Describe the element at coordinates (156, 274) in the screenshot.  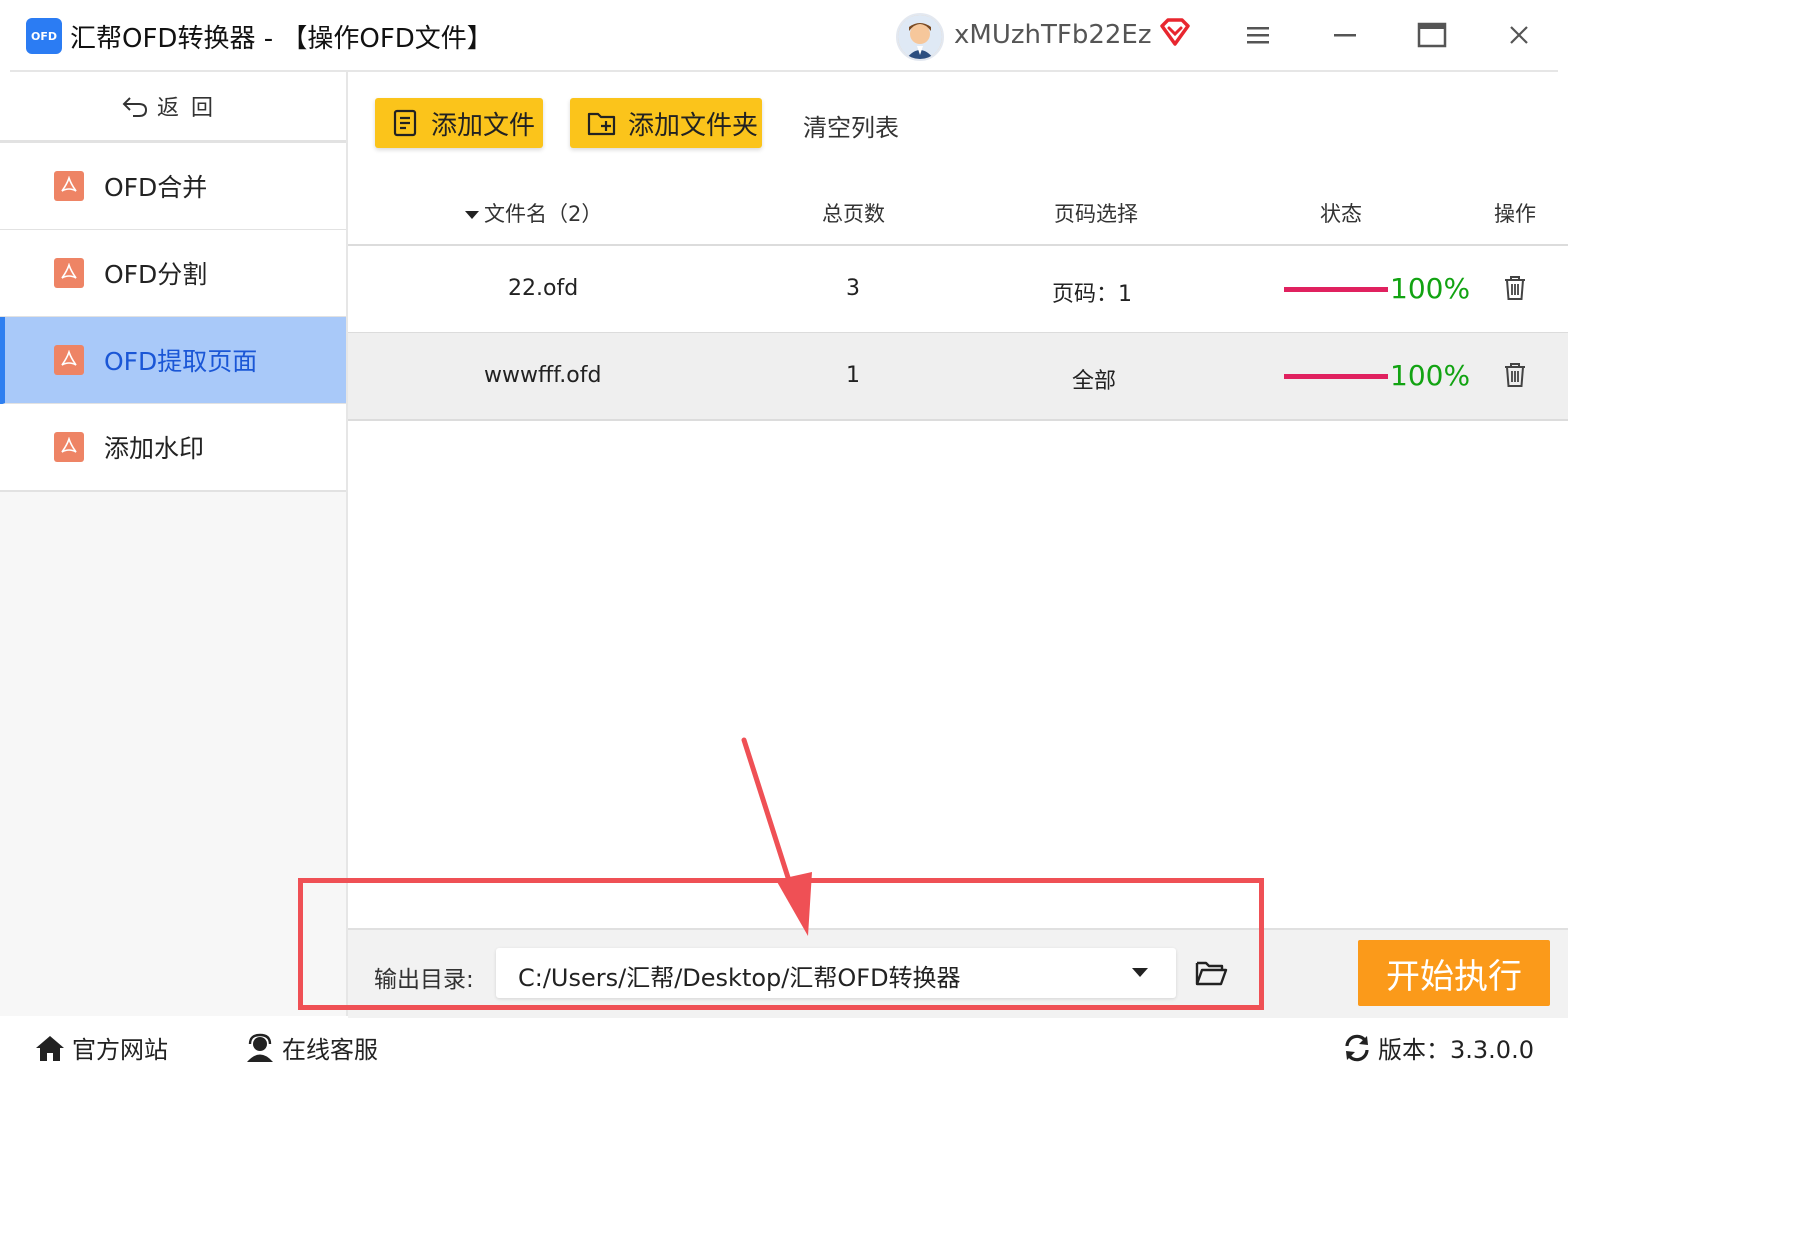
I see `sidebar-item-label: OFD分割` at that location.